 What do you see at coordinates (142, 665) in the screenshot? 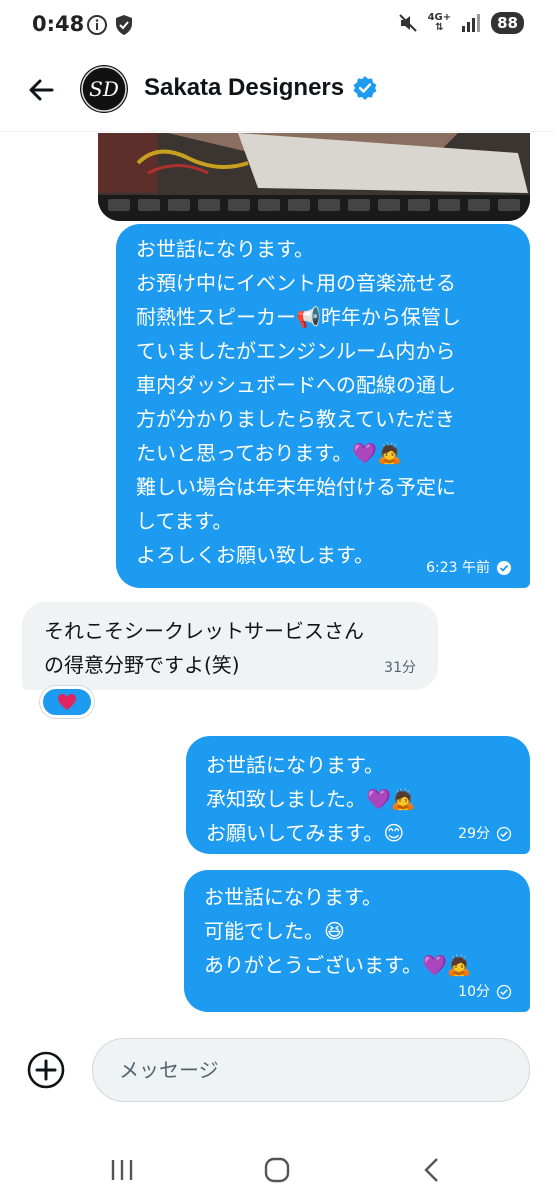
I see `message-line: の得意分野ですよ(笑)` at bounding box center [142, 665].